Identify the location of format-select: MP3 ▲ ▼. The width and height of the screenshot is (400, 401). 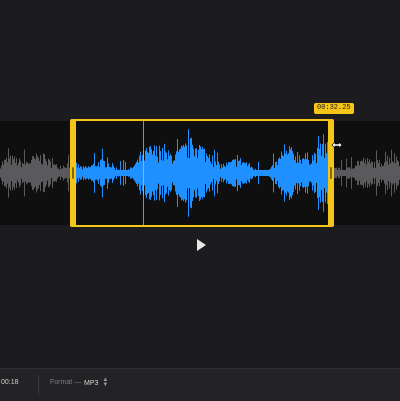
(96, 383).